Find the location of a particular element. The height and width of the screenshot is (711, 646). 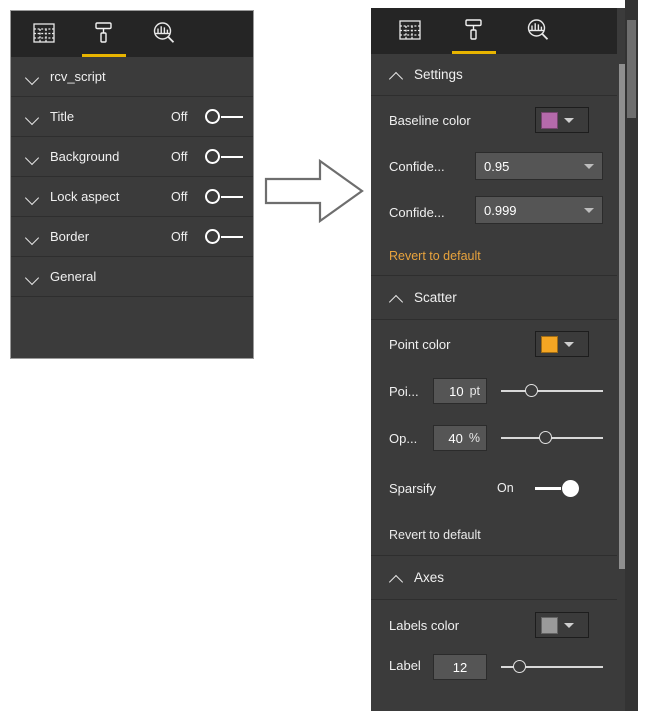

row-labels-color: Labels color is located at coordinates (494, 625).